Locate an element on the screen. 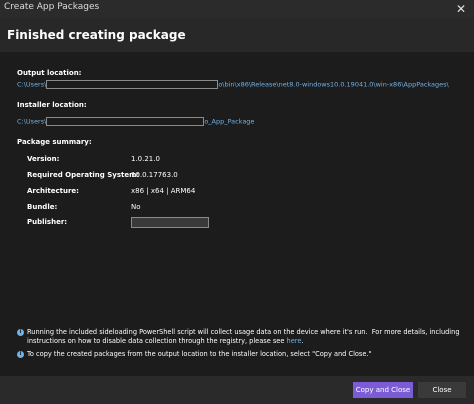  version-key: Version: is located at coordinates (43, 159).